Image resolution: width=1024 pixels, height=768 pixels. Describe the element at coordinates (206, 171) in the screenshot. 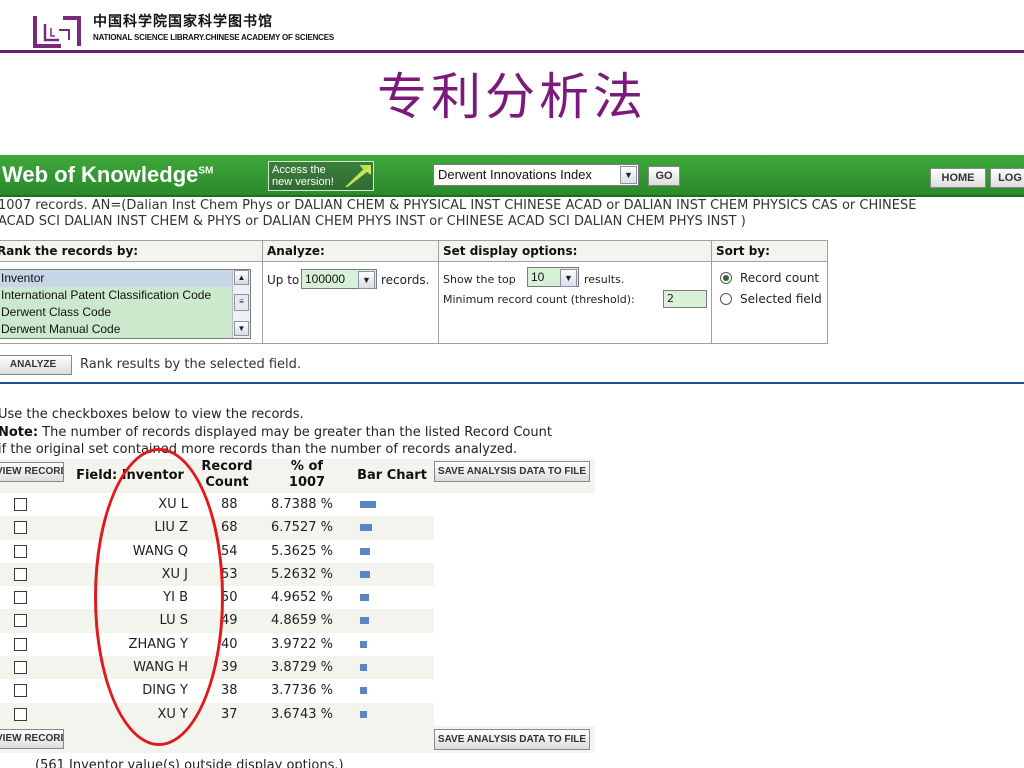

I see `wok-brand-mark: SM` at that location.